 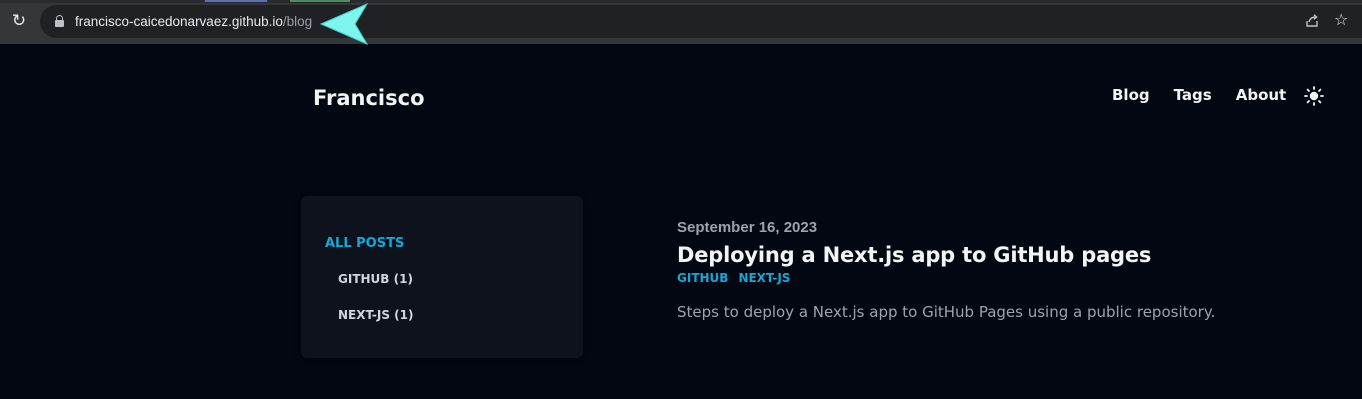 I want to click on post-tag-github: GITHUB, so click(x=702, y=278).